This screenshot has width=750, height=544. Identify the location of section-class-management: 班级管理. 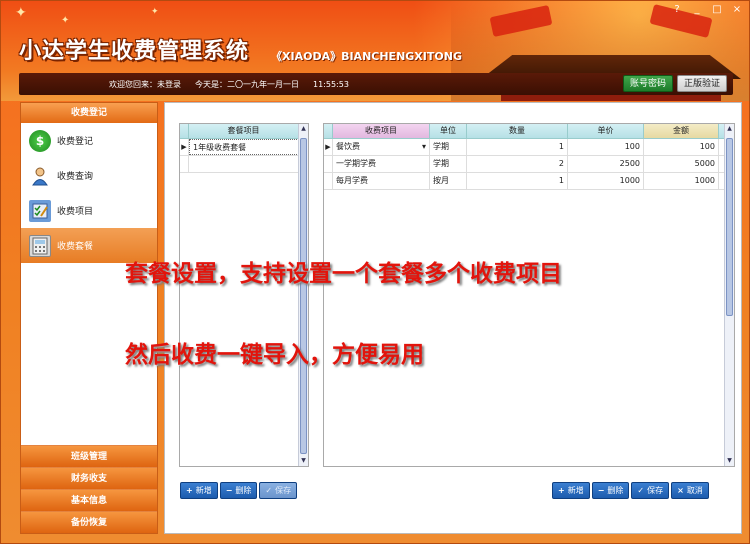
(89, 456).